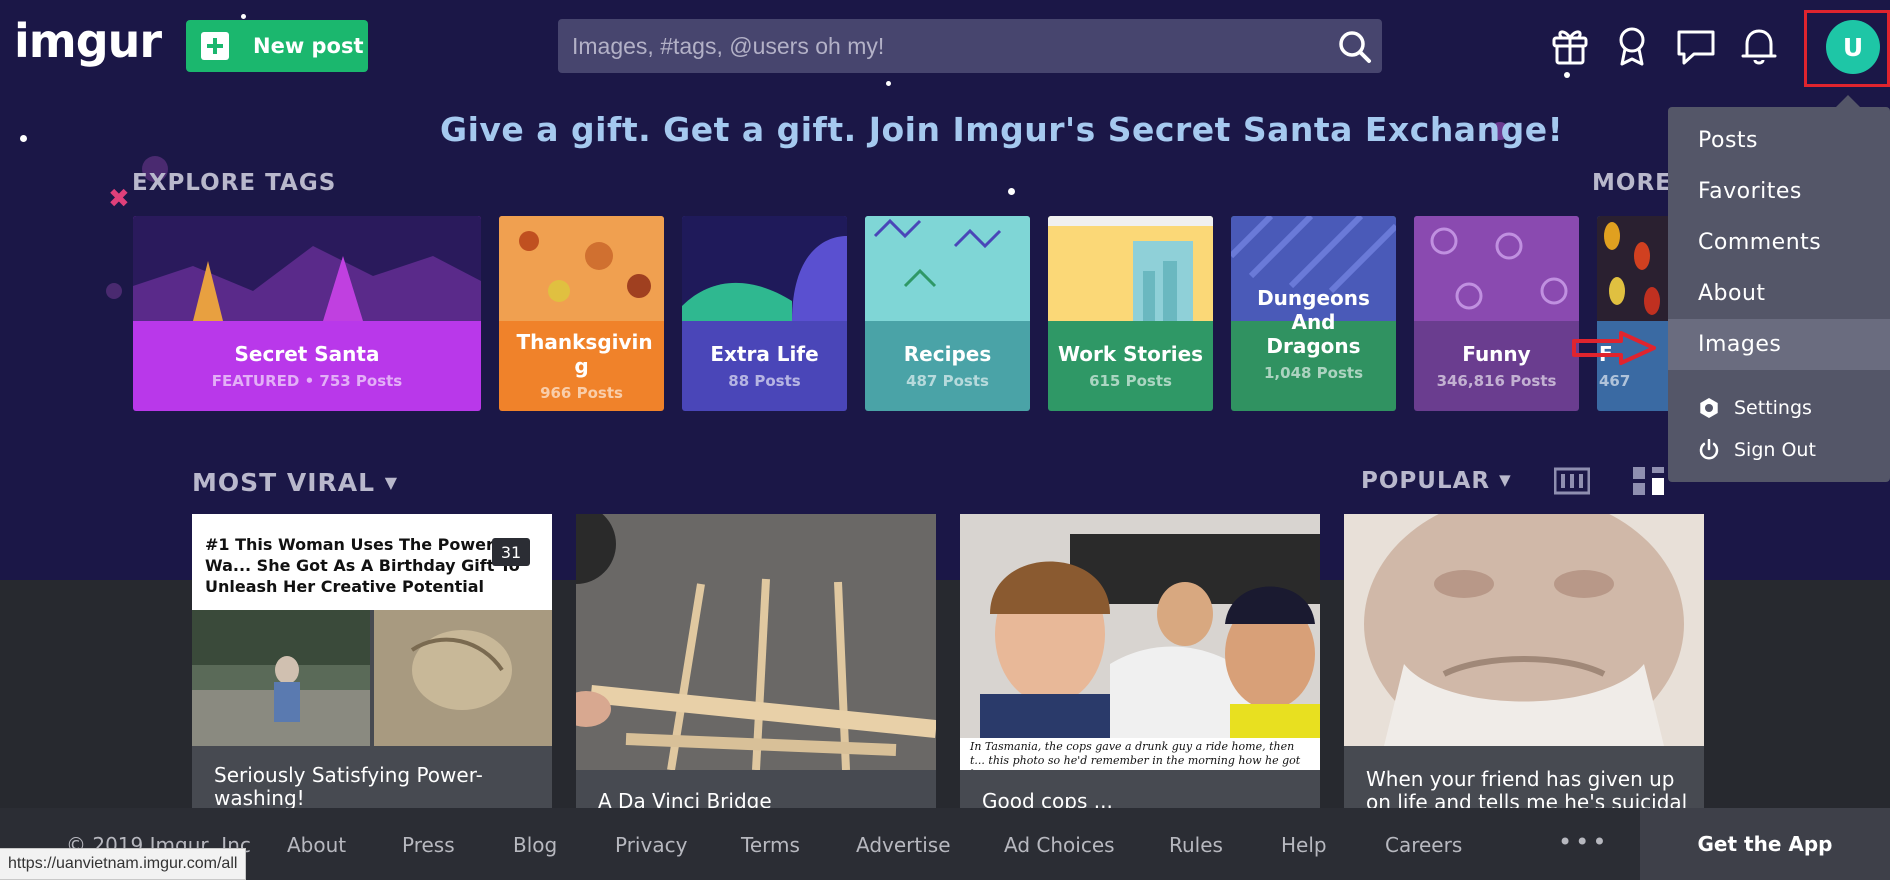  I want to click on more-tags-link: MORE, so click(1632, 183).